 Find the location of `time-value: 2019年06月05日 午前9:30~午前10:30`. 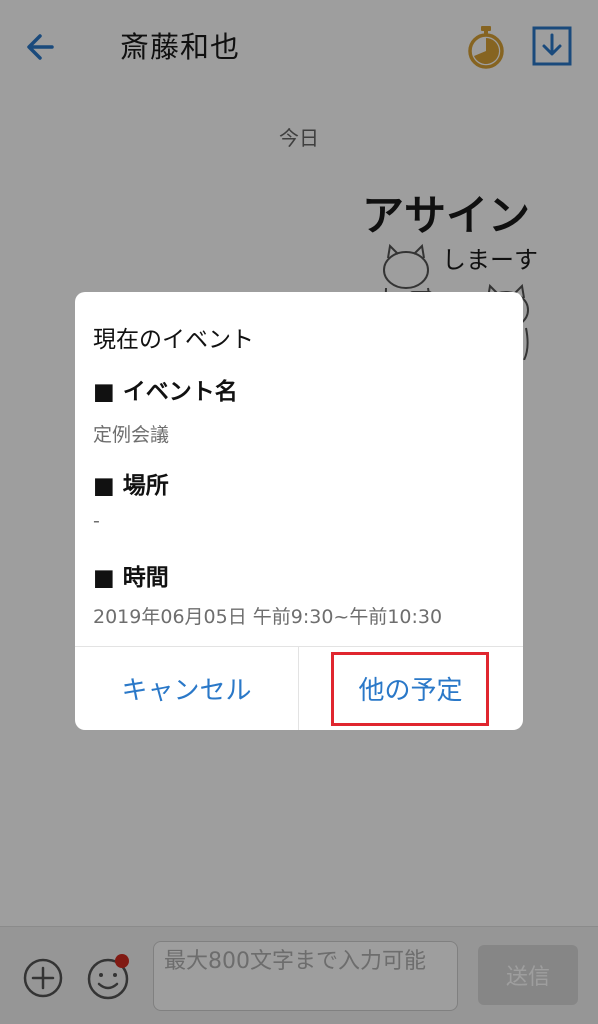

time-value: 2019年06月05日 午前9:30~午前10:30 is located at coordinates (268, 617).